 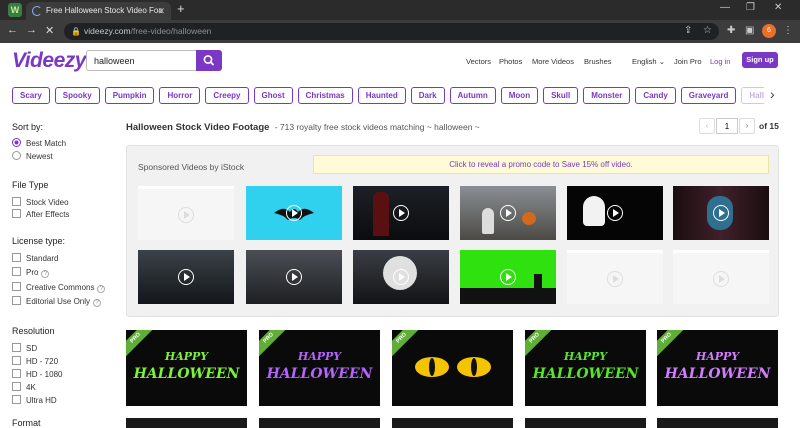 I want to click on chip-haunted: Haunted, so click(x=381, y=95).